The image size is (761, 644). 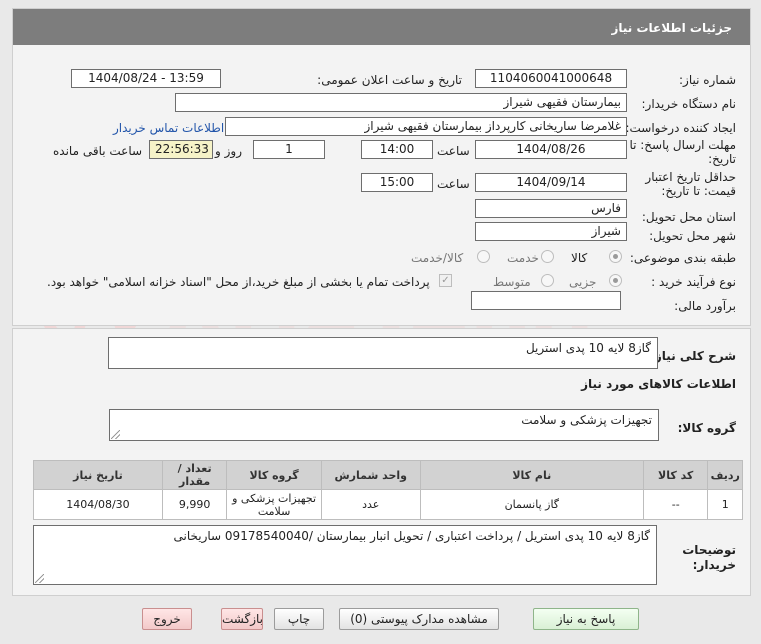 What do you see at coordinates (397, 182) in the screenshot?
I see `validity-time-field: 15:00` at bounding box center [397, 182].